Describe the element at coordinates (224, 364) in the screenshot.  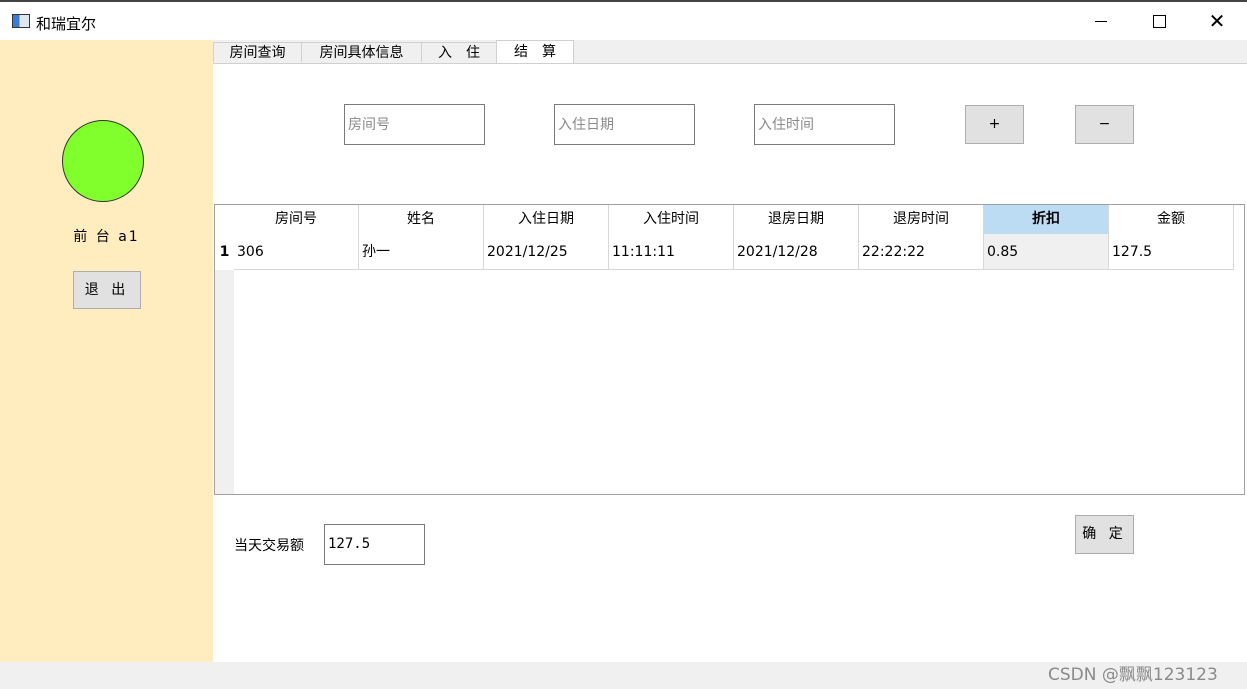
I see `row-header-column` at that location.